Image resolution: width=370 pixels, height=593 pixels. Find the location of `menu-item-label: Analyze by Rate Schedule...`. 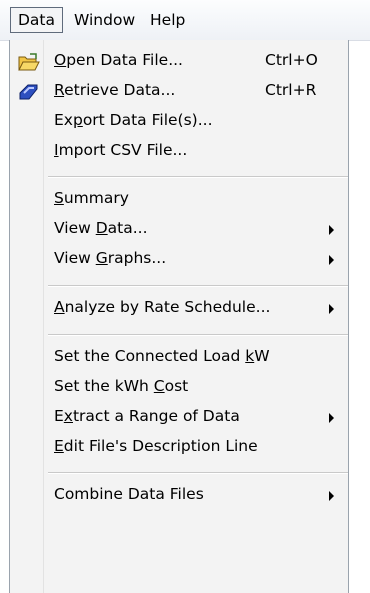

menu-item-label: Analyze by Rate Schedule... is located at coordinates (162, 307).